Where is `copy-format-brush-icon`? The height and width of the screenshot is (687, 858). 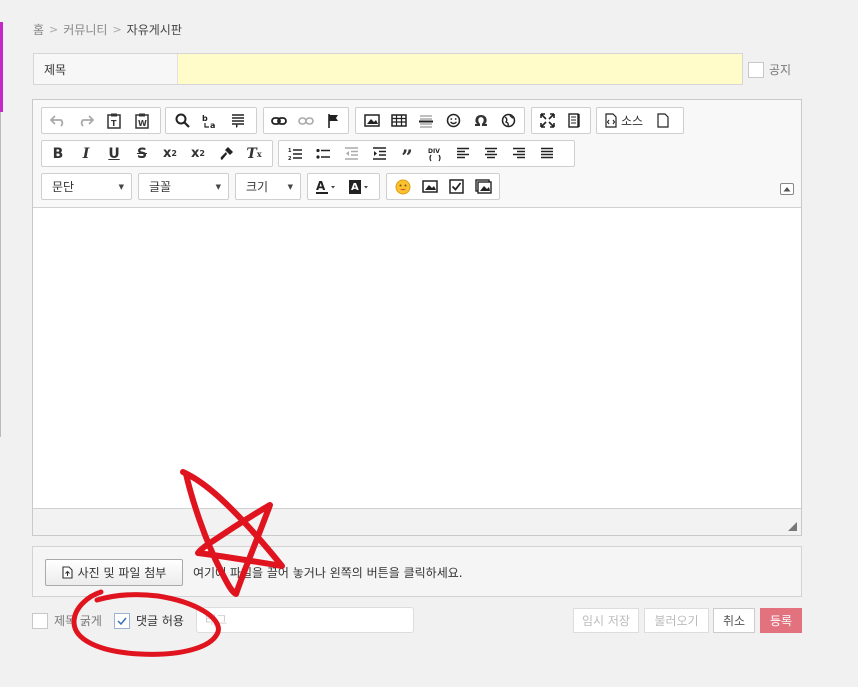
copy-format-brush-icon is located at coordinates (226, 153).